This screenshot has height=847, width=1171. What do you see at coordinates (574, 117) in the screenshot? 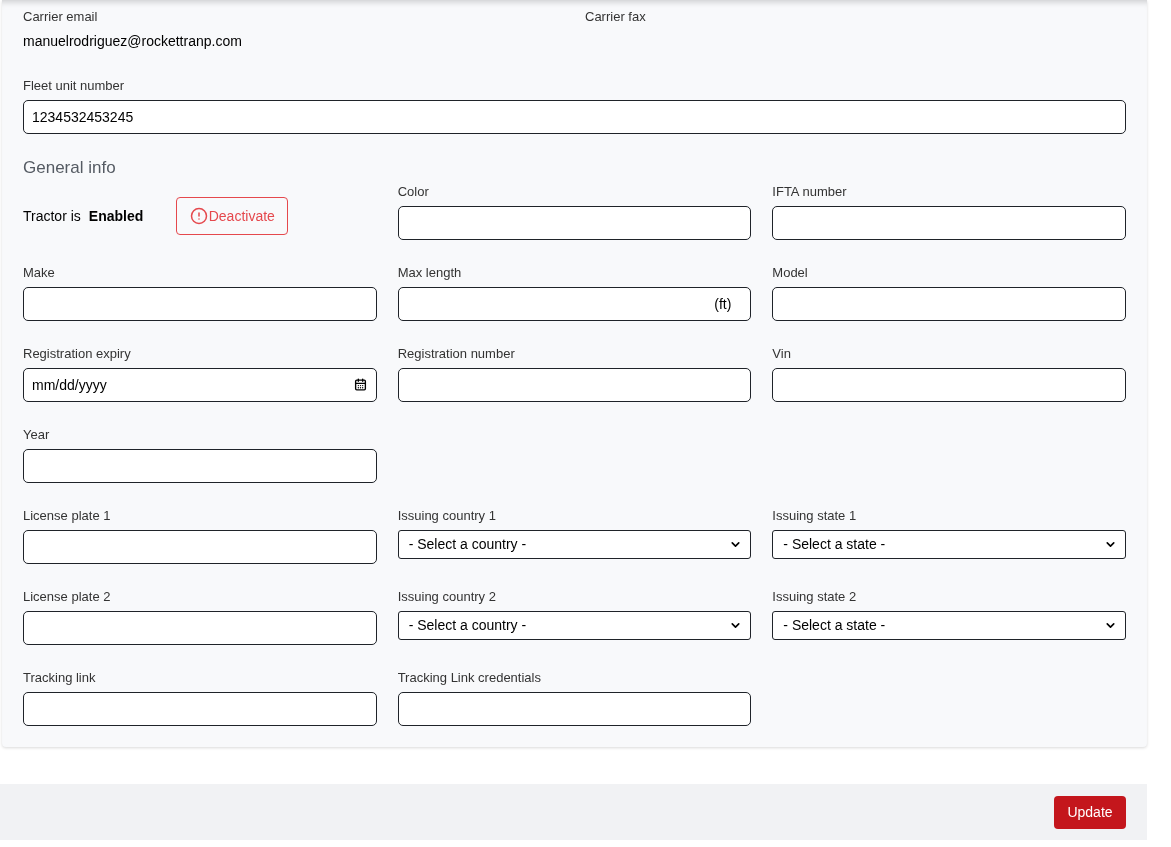
I see `input-field: 1234532453245` at bounding box center [574, 117].